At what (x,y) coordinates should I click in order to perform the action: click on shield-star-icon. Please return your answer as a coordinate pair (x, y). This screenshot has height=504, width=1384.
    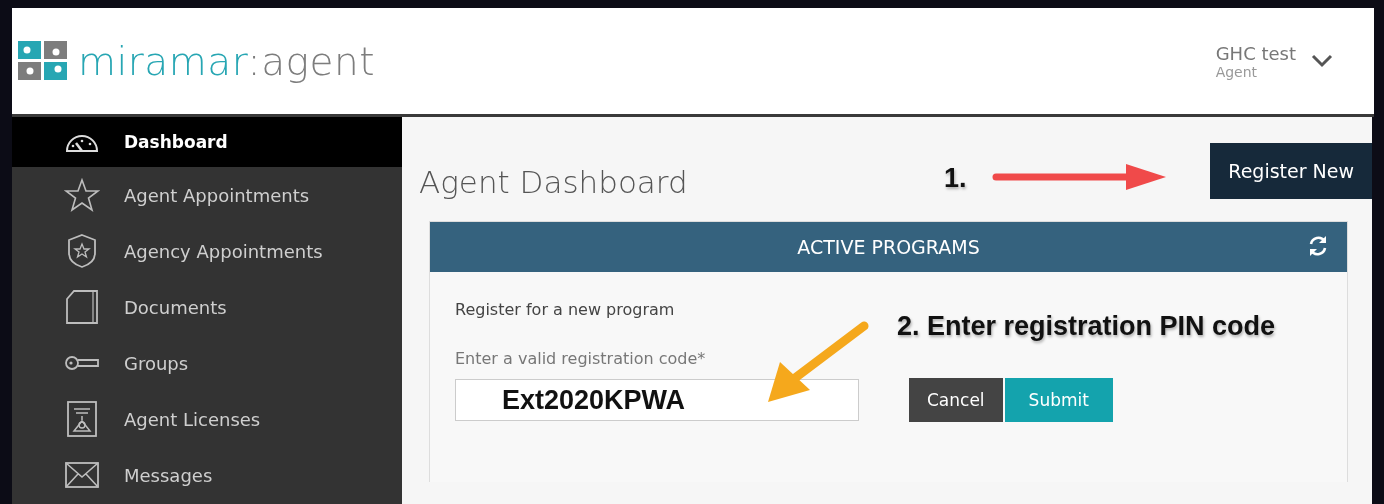
    Looking at the image, I should click on (82, 251).